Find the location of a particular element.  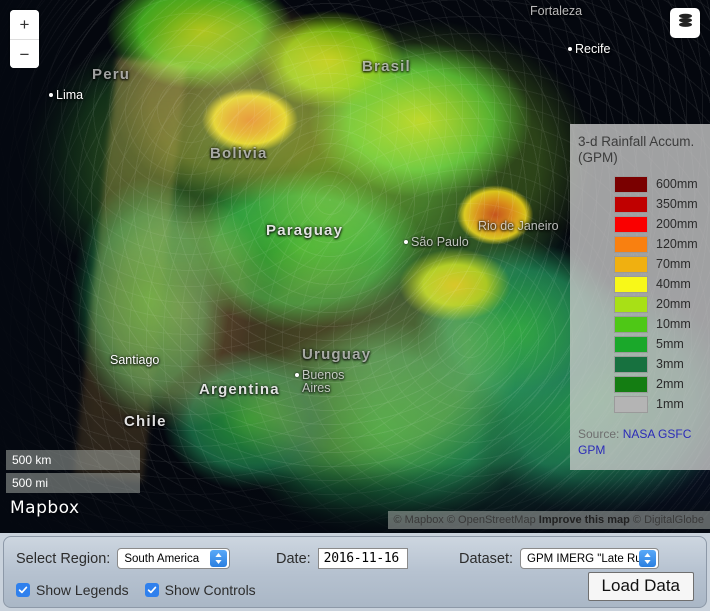

legend-row-label: 10mm is located at coordinates (673, 324).